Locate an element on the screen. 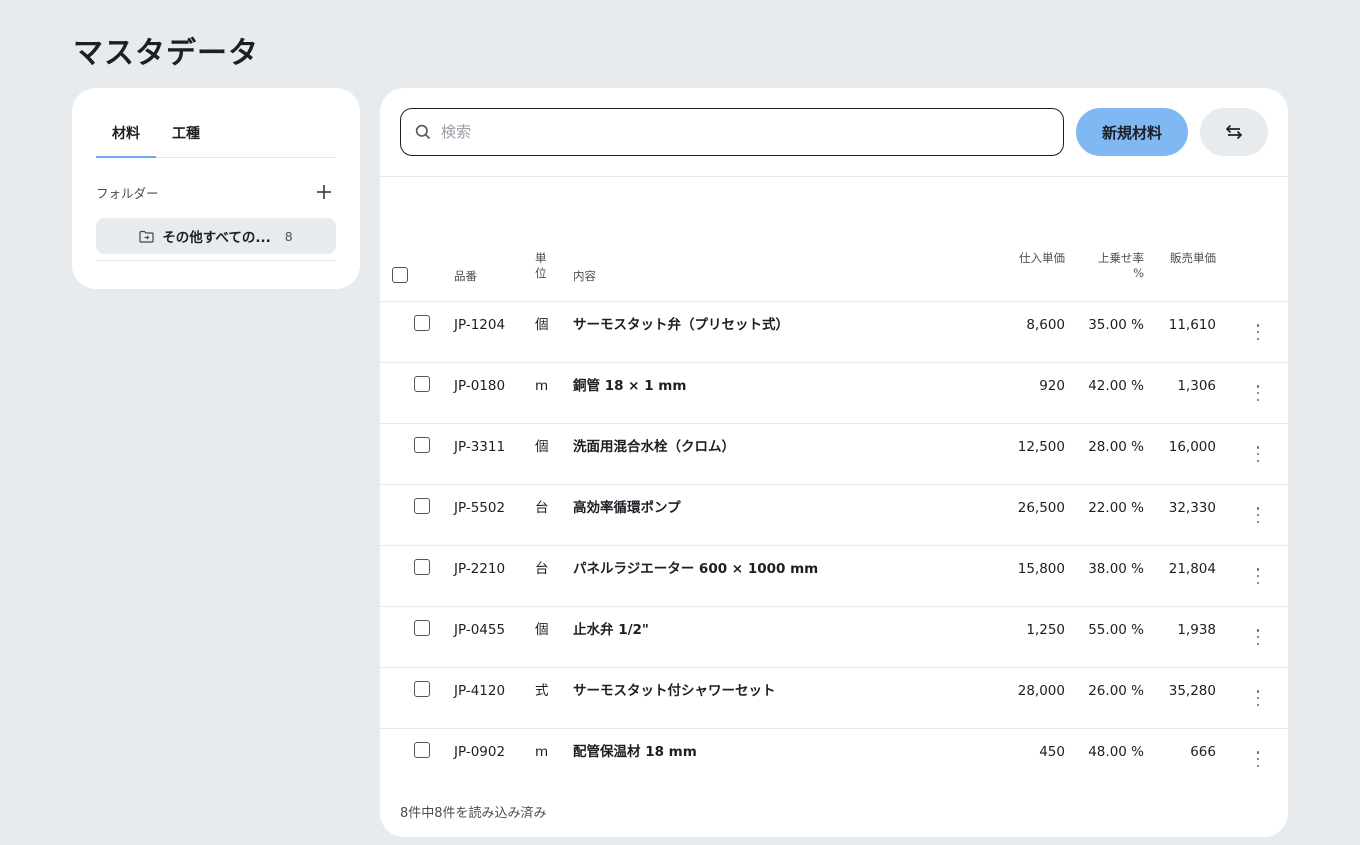 The width and height of the screenshot is (1360, 845). toolbar: 新規材料 is located at coordinates (834, 132).